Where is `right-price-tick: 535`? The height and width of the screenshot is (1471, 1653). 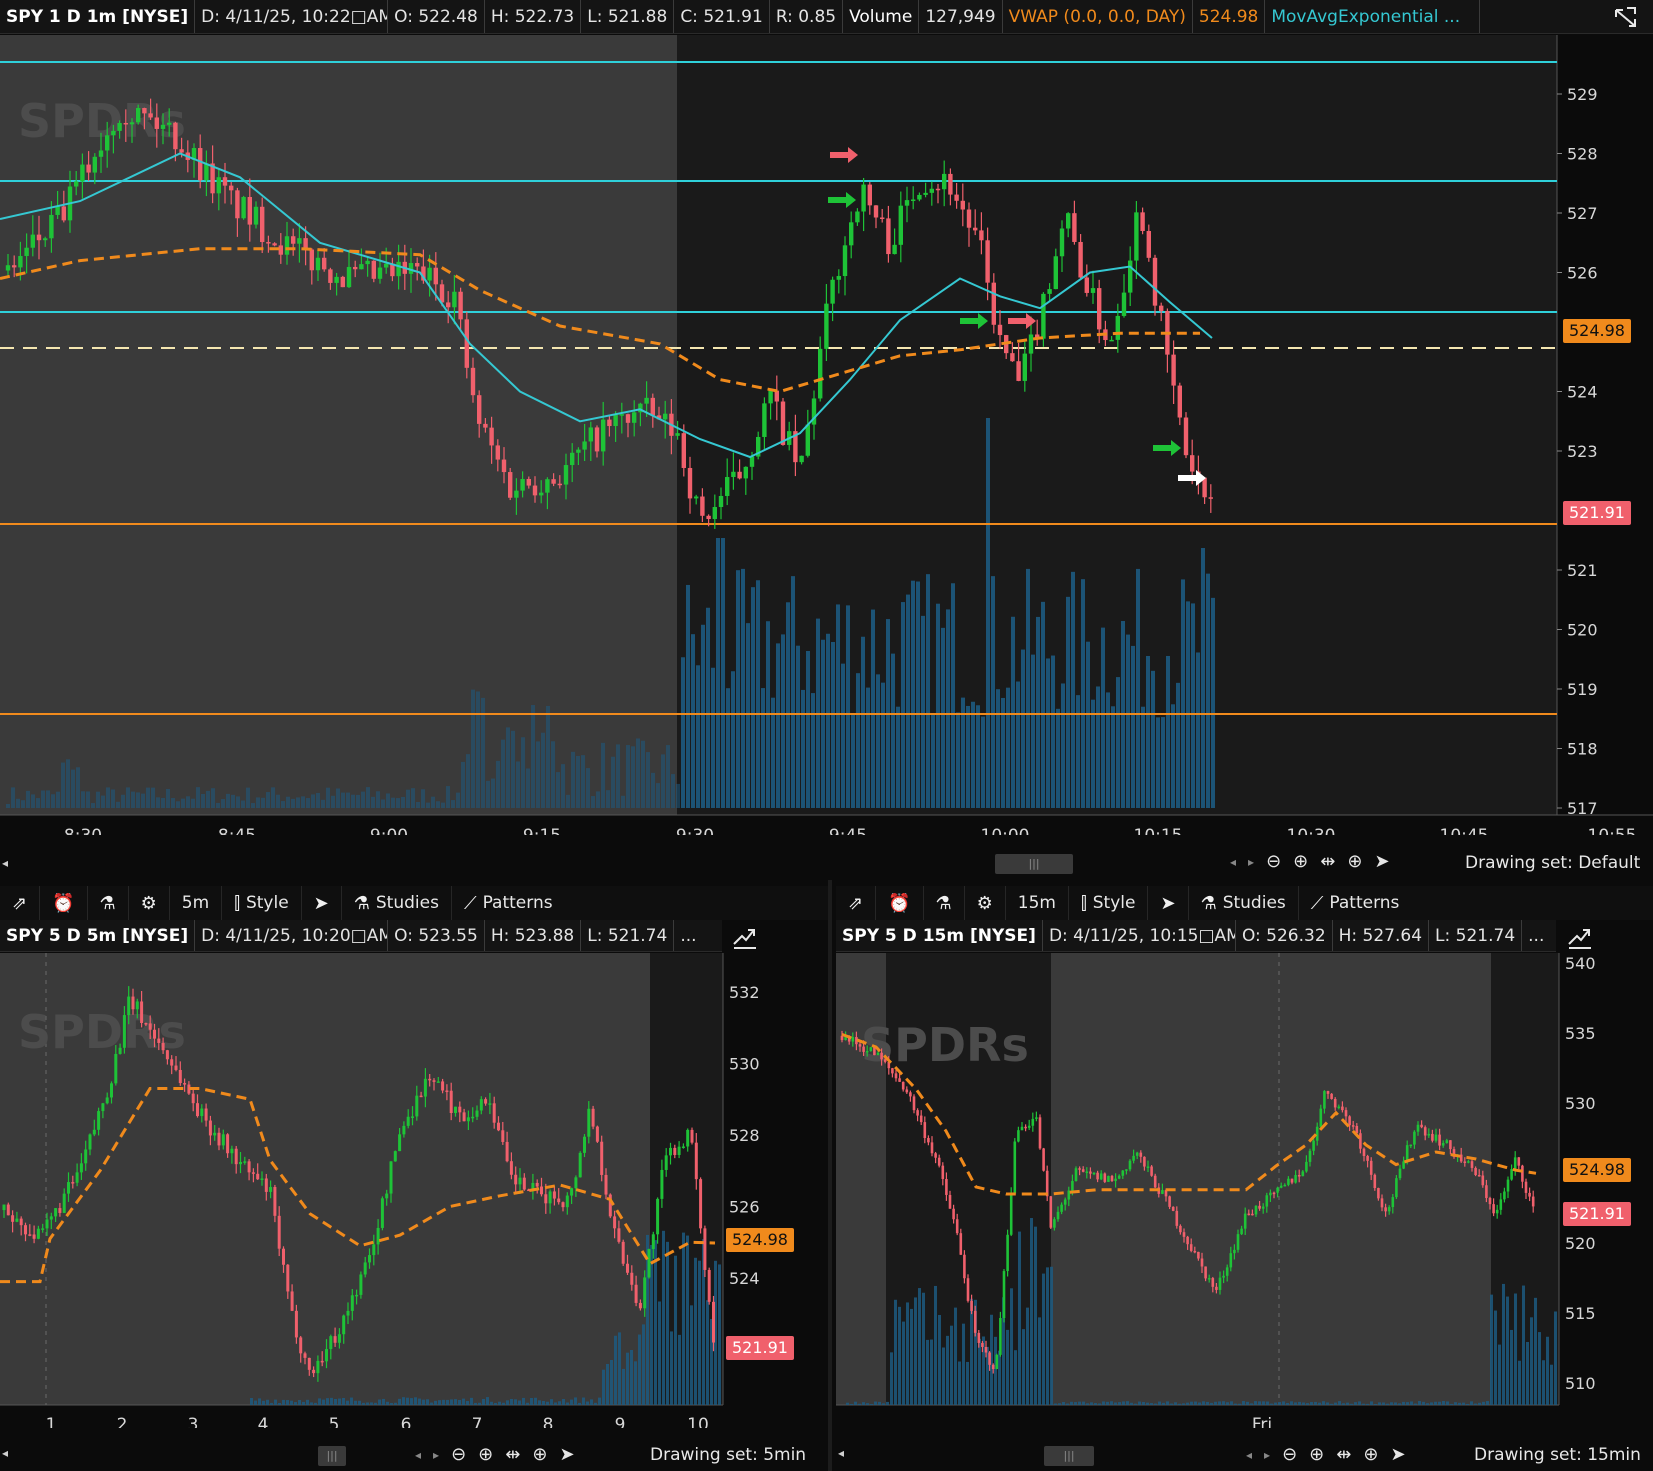
right-price-tick: 535 is located at coordinates (1580, 1033).